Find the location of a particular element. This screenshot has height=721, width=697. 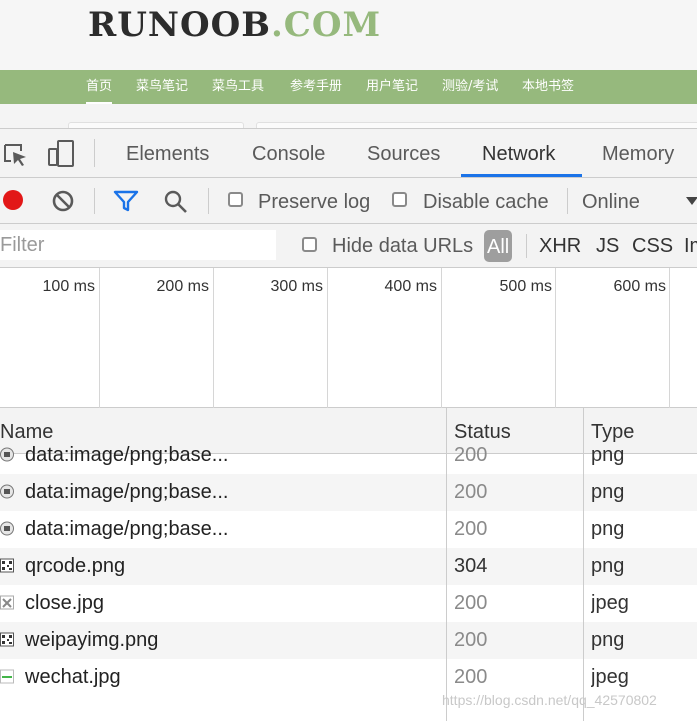

nav-item-manual: 参考手册 is located at coordinates (316, 87).